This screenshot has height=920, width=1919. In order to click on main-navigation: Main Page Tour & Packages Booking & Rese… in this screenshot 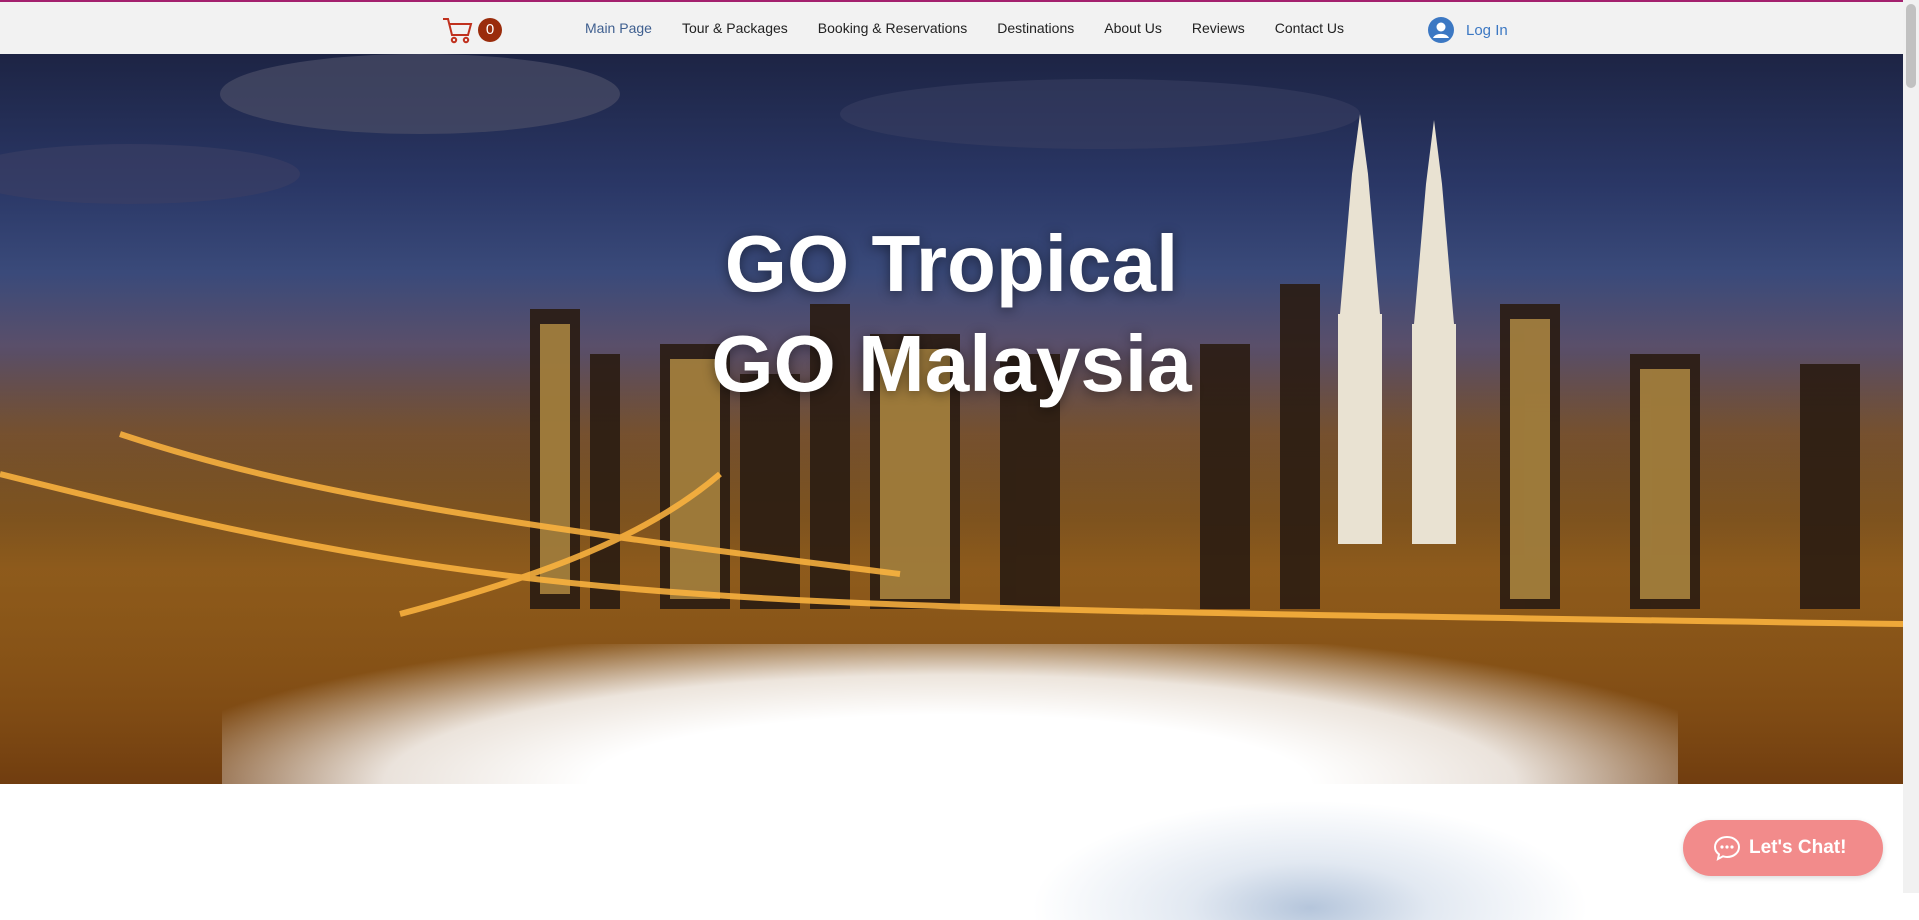, I will do `click(964, 28)`.